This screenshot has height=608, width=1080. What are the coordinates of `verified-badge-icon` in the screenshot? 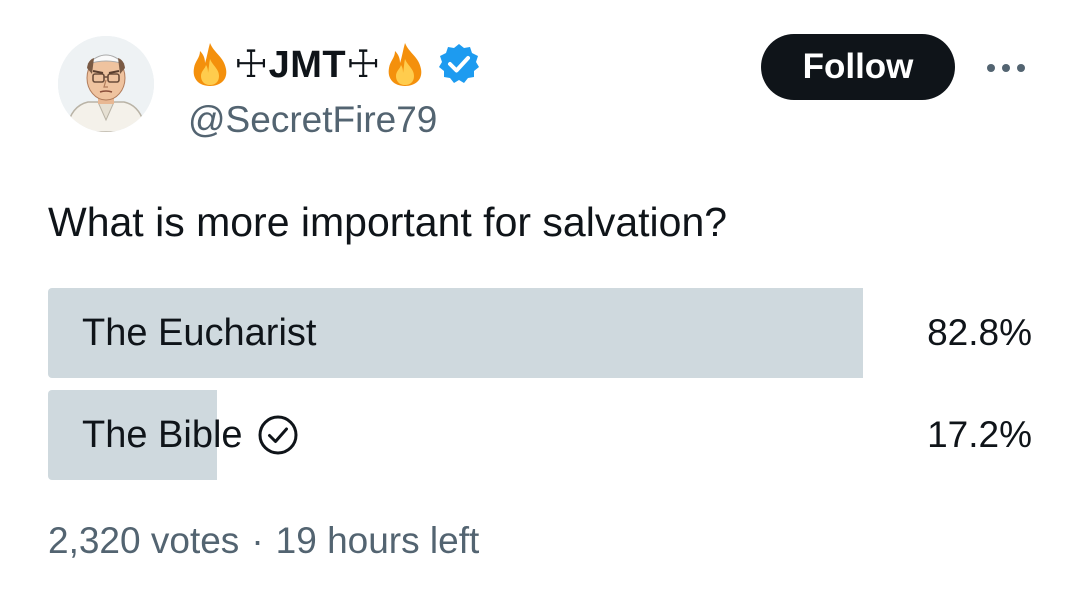 It's located at (459, 64).